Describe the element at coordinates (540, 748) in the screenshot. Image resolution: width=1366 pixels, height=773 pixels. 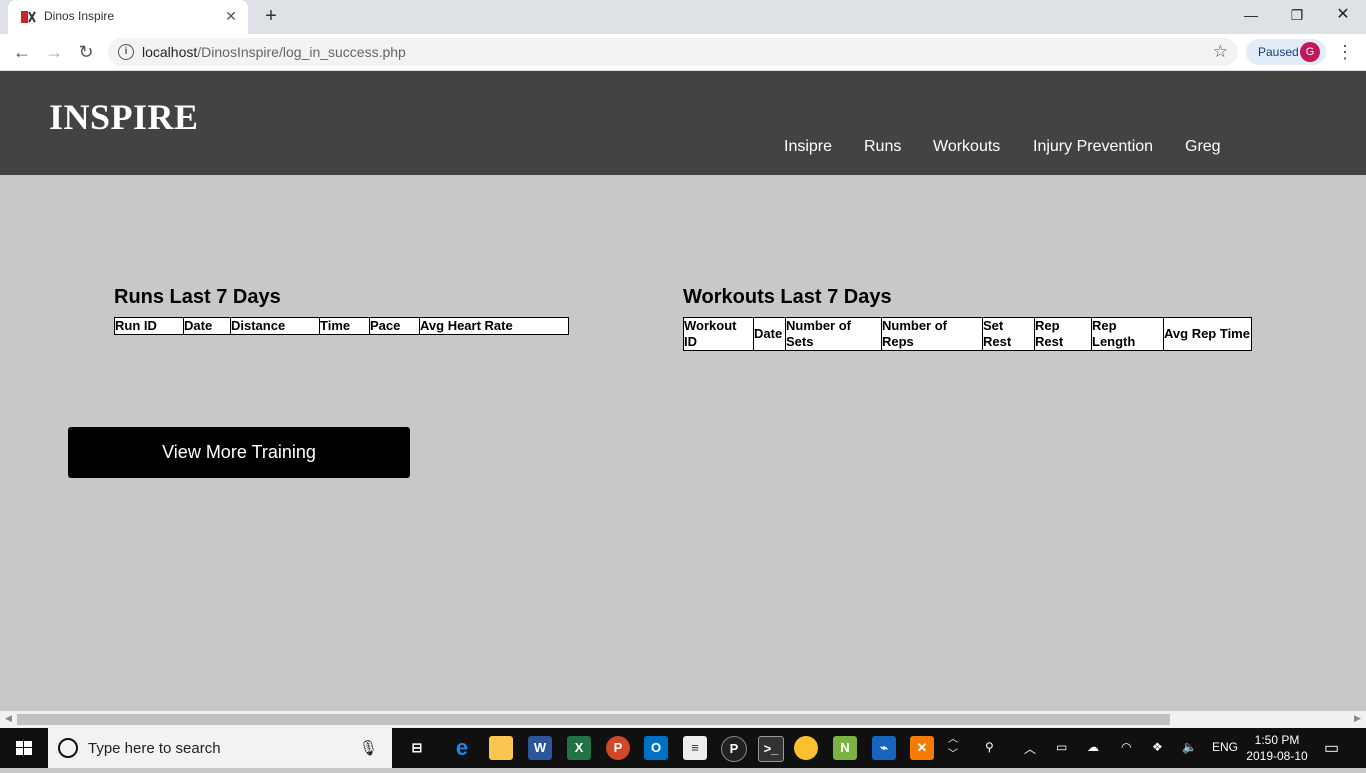
I see `word-icon: W` at that location.